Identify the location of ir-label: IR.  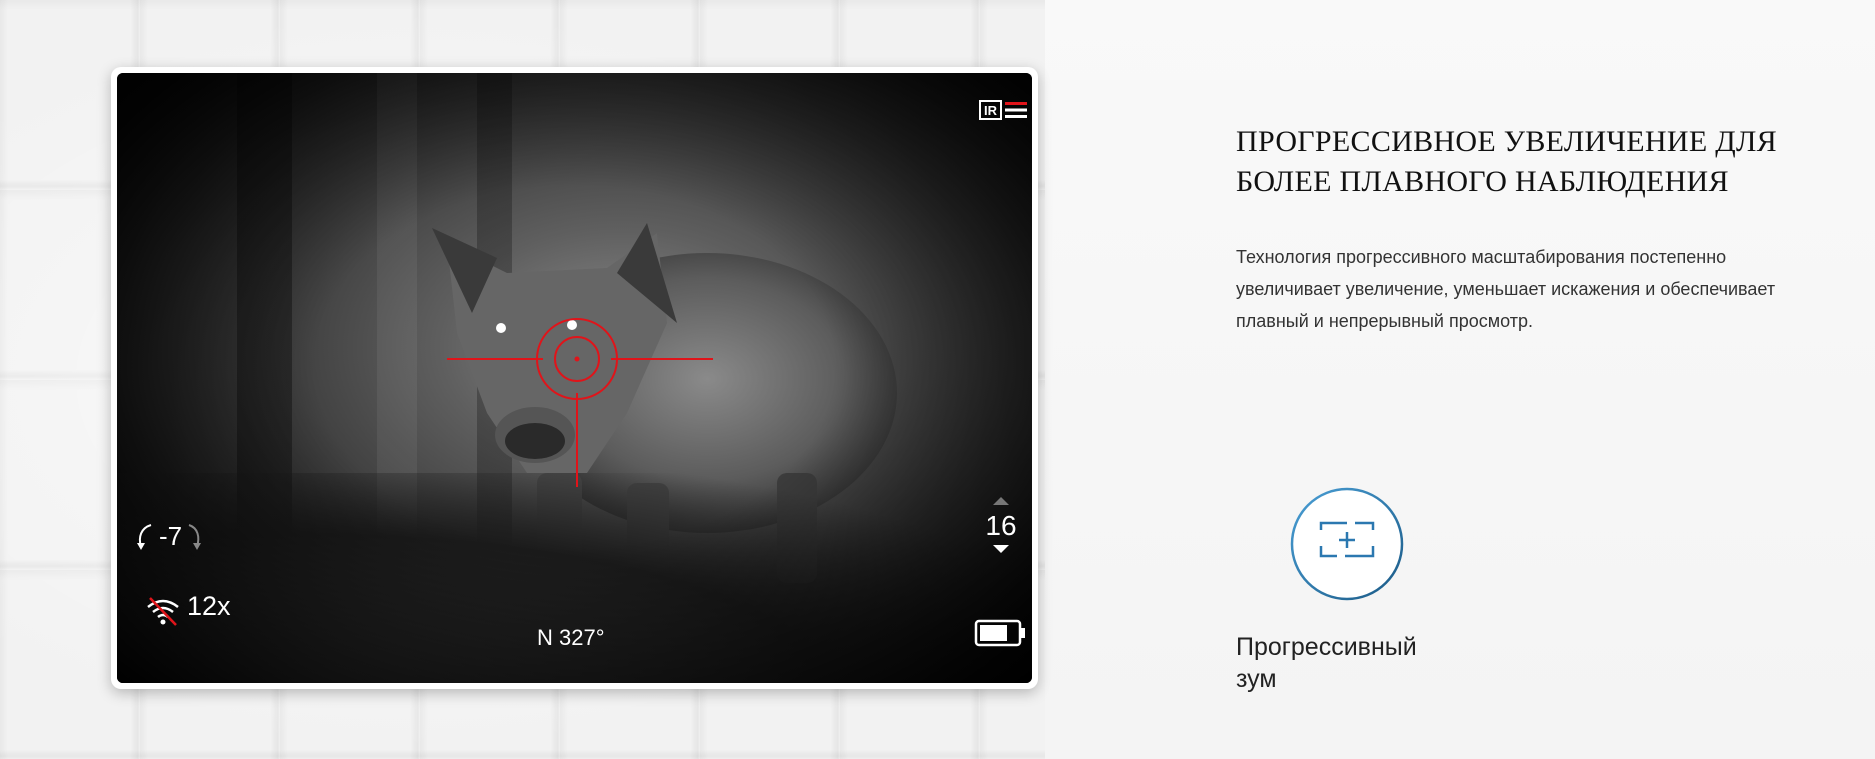
(991, 110).